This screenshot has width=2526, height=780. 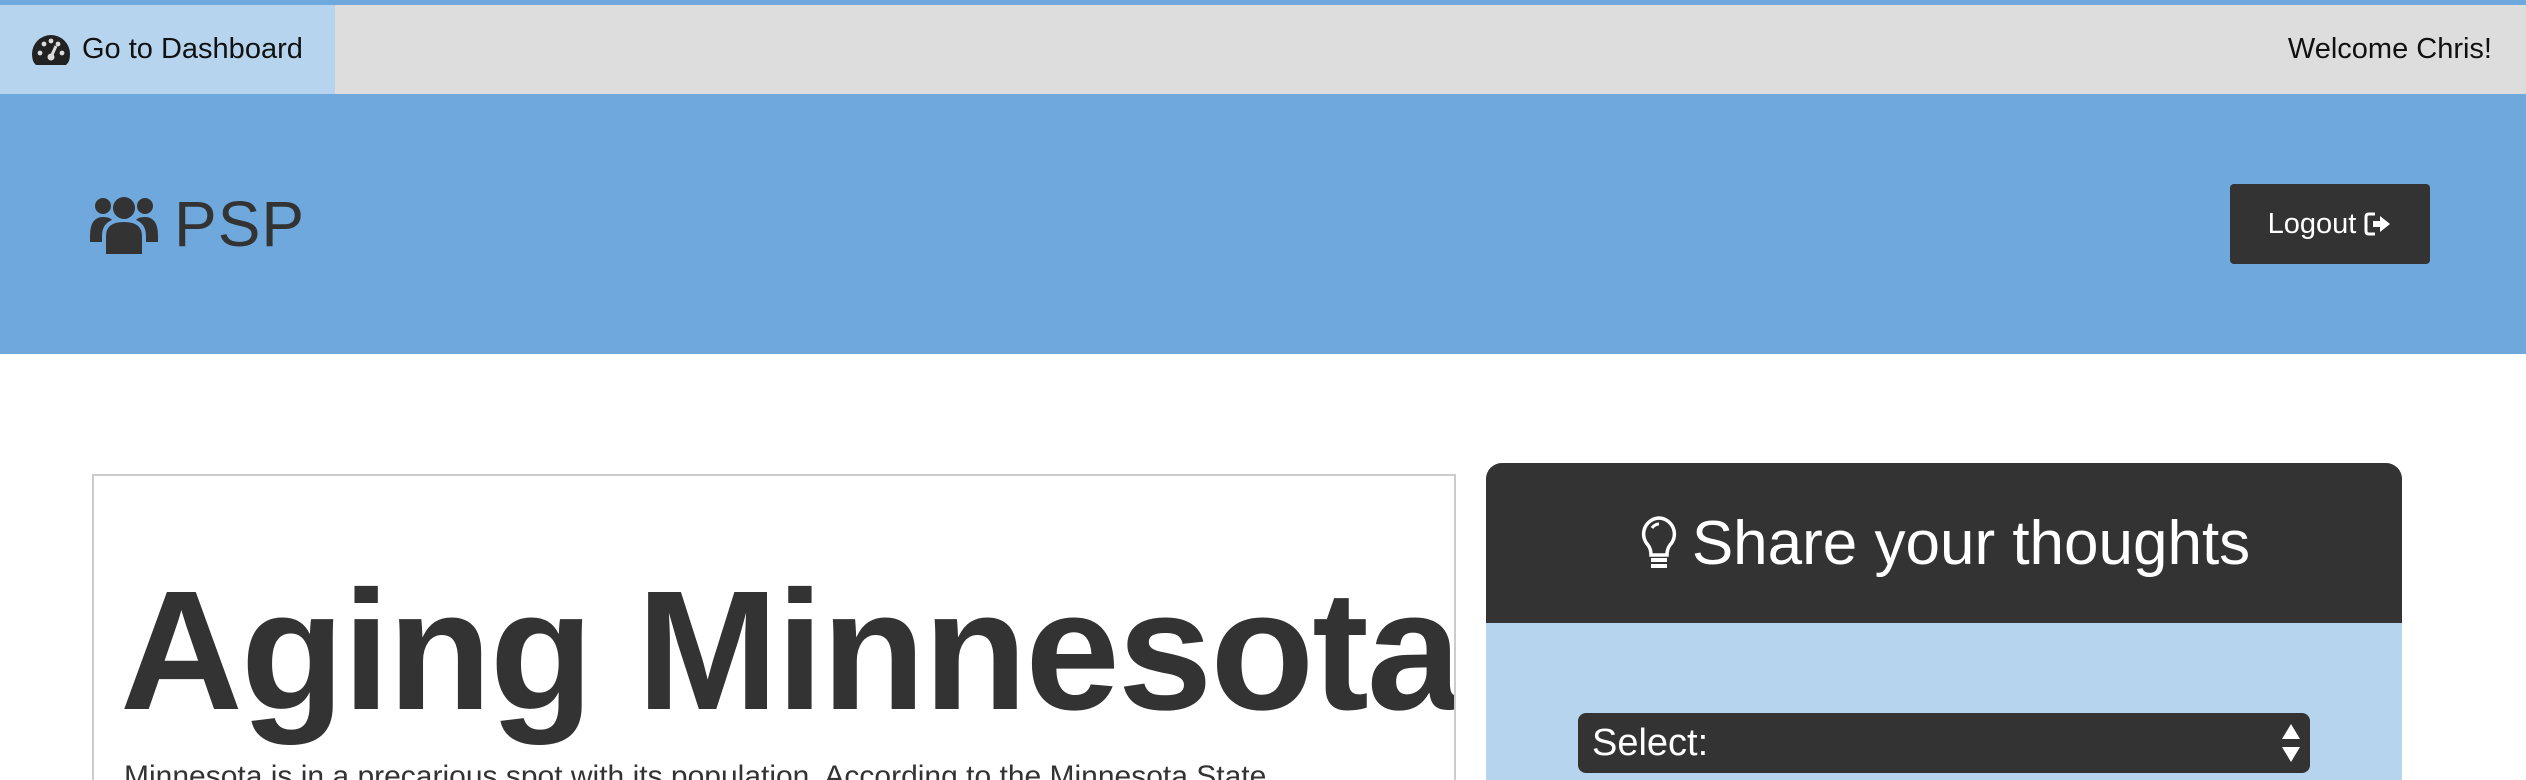 What do you see at coordinates (1658, 542) in the screenshot?
I see `lightbulb-icon` at bounding box center [1658, 542].